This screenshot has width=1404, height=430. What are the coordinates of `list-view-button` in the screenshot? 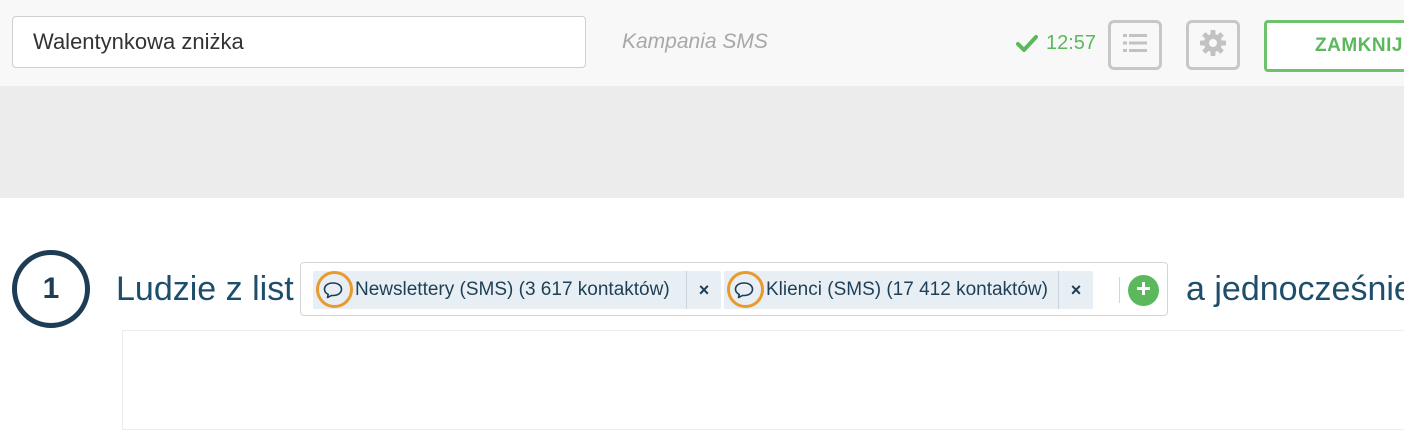 It's located at (1135, 45).